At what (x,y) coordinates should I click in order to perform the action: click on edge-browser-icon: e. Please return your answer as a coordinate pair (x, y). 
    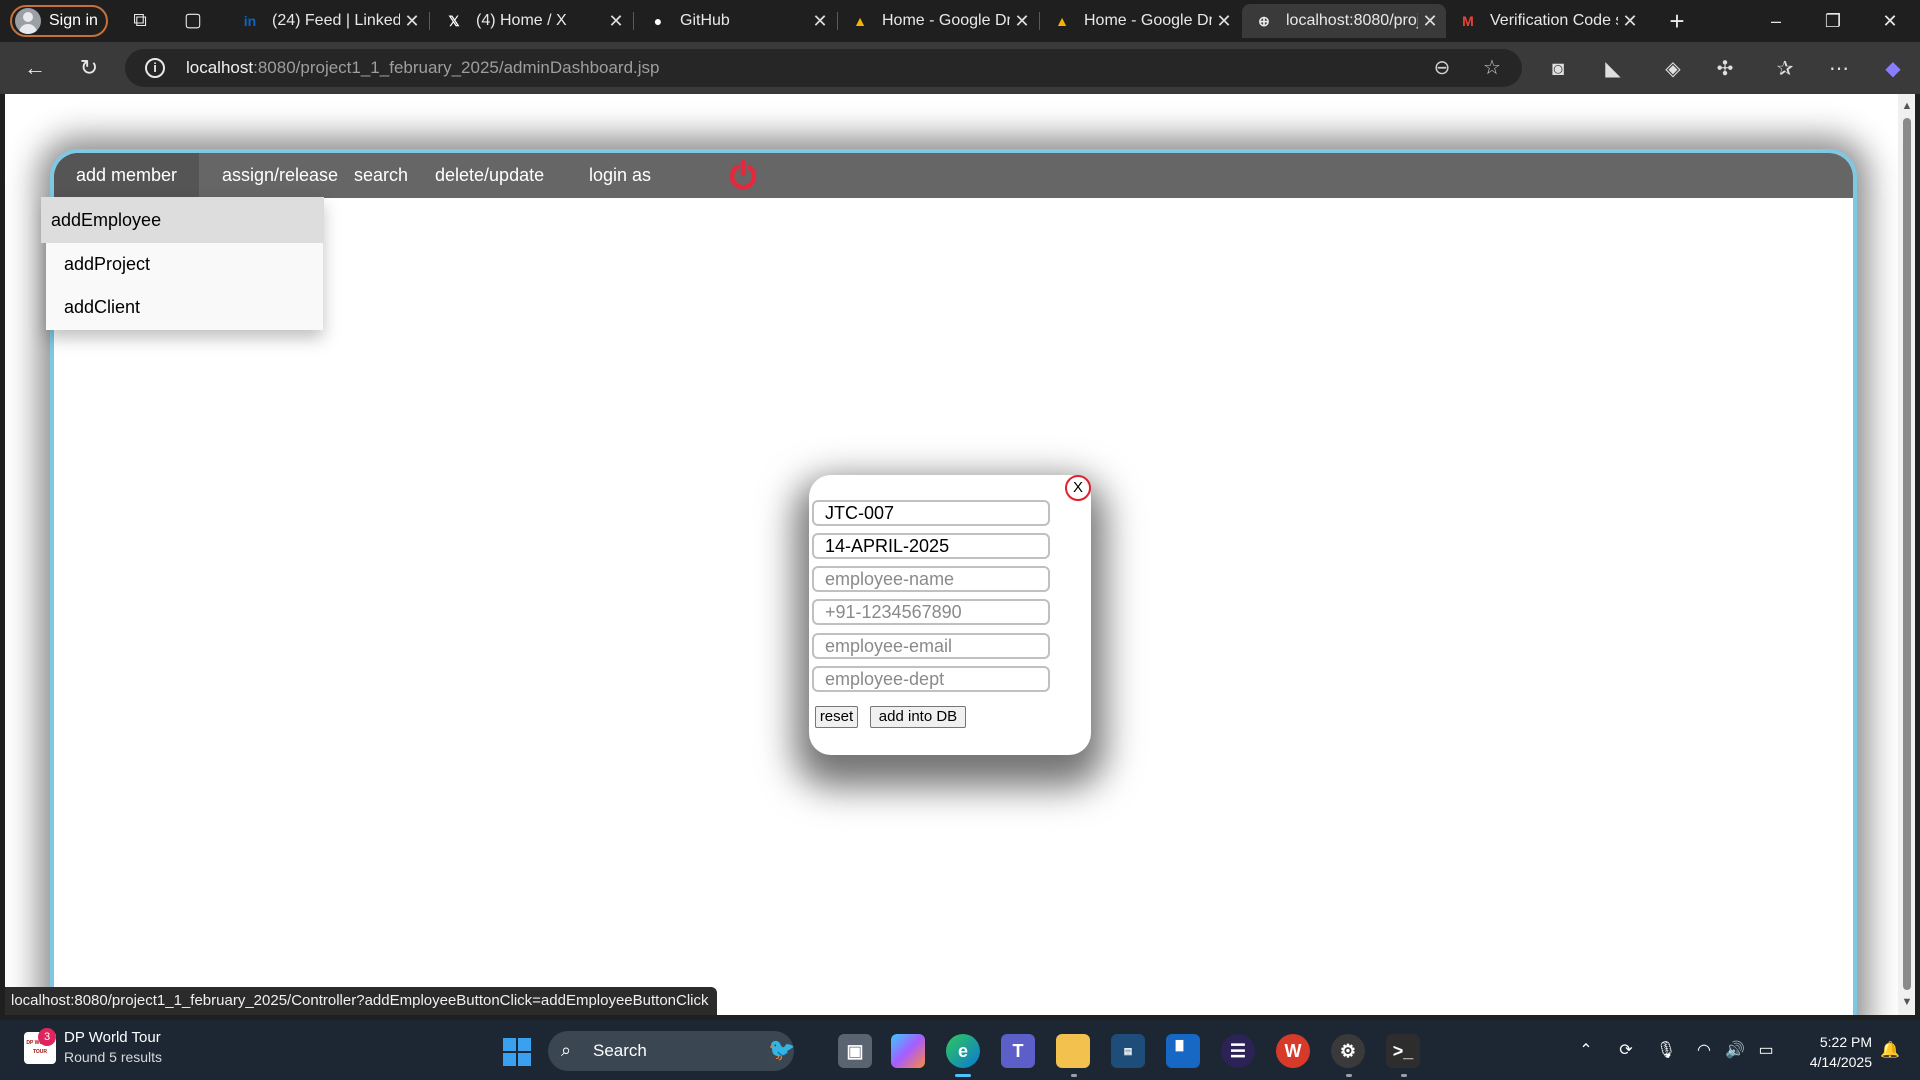
    Looking at the image, I should click on (963, 1051).